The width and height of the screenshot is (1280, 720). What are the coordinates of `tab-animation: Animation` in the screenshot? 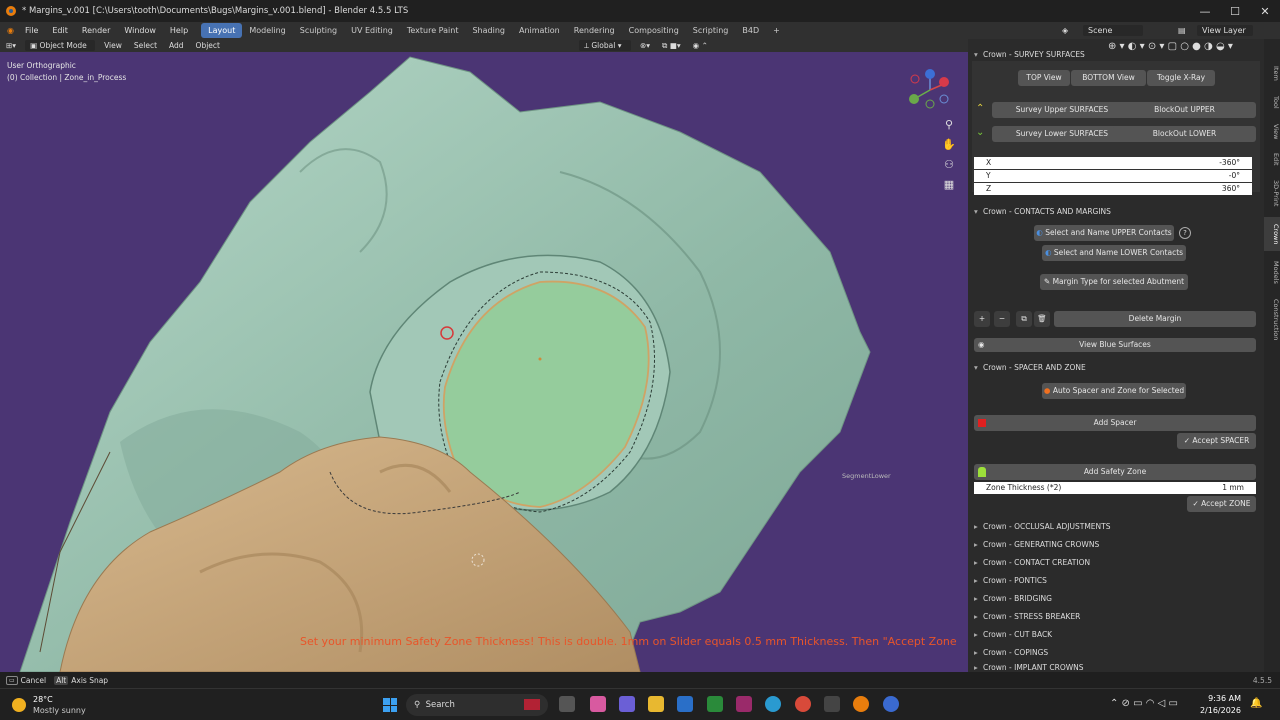 It's located at (539, 30).